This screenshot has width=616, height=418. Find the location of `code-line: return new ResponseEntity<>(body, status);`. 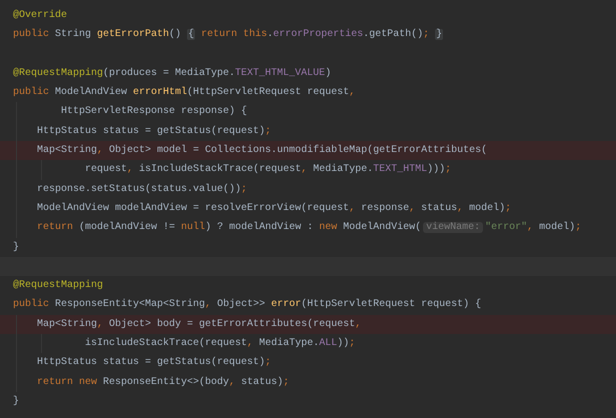

code-line: return new ResponseEntity<>(body, status); is located at coordinates (308, 382).